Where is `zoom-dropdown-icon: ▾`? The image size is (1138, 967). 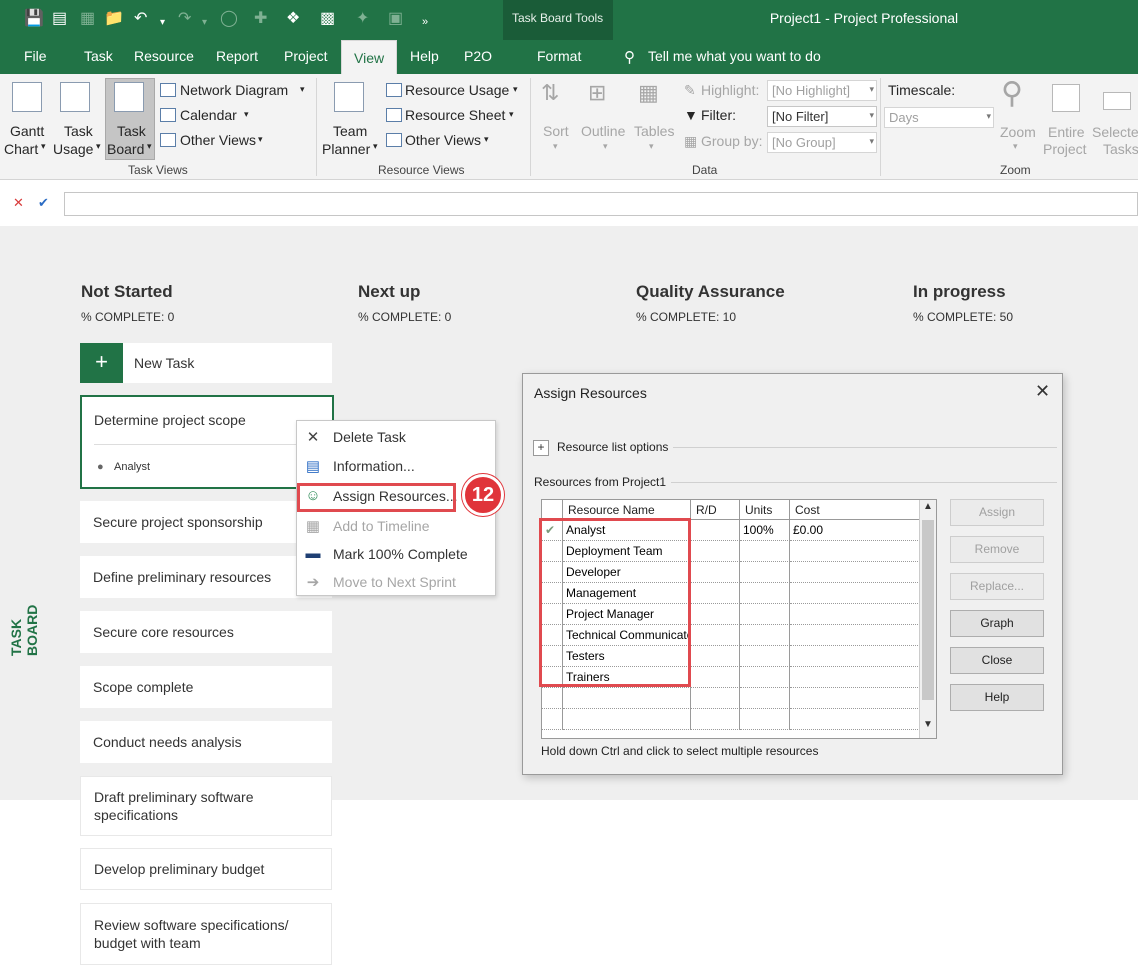
zoom-dropdown-icon: ▾ is located at coordinates (1015, 146).